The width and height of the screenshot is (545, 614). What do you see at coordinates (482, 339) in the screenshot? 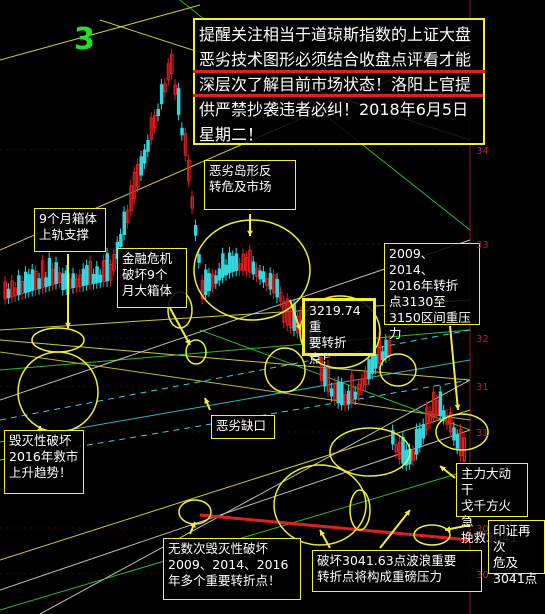
I see `price-tick: 32` at bounding box center [482, 339].